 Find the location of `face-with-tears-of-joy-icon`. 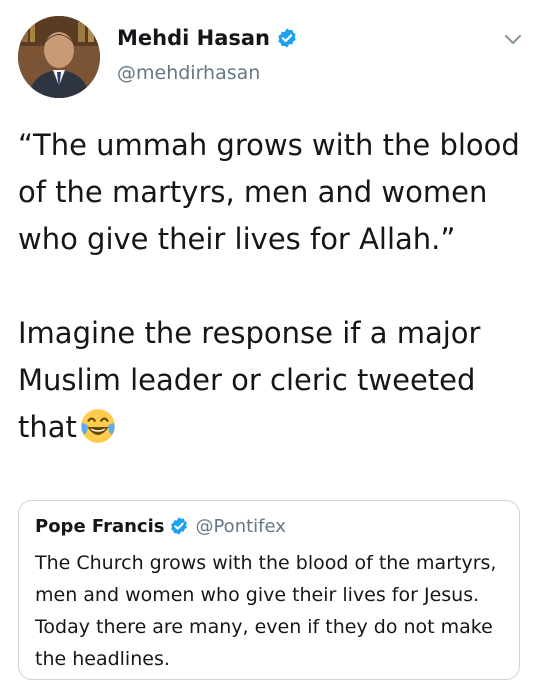

face-with-tears-of-joy-icon is located at coordinates (98, 426).